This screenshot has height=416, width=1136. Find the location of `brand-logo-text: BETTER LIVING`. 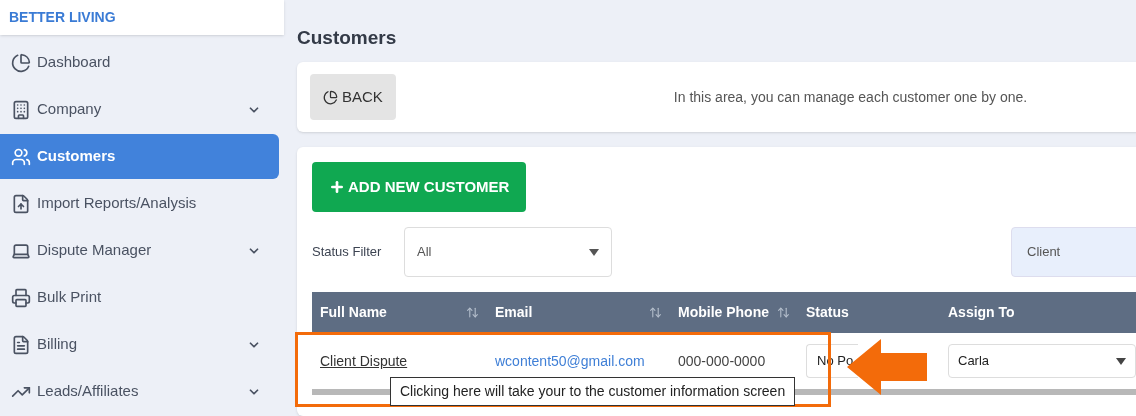

brand-logo-text: BETTER LIVING is located at coordinates (62, 17).